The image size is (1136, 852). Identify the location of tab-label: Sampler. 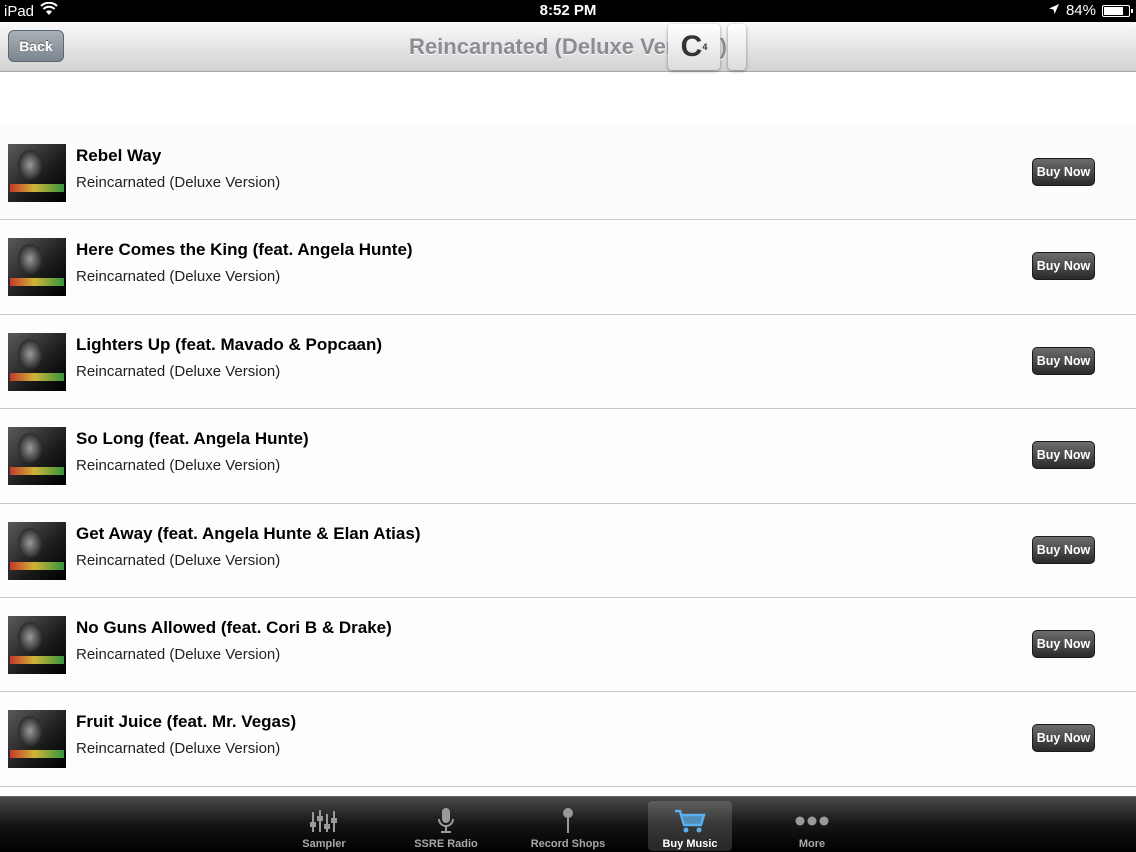
(324, 844).